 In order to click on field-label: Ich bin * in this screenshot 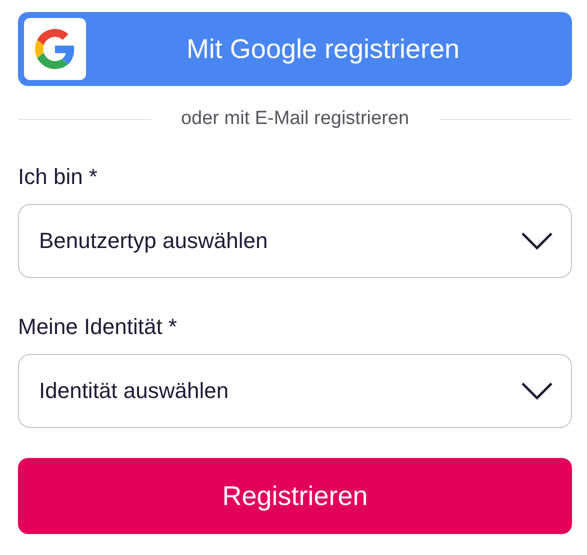, I will do `click(58, 177)`.